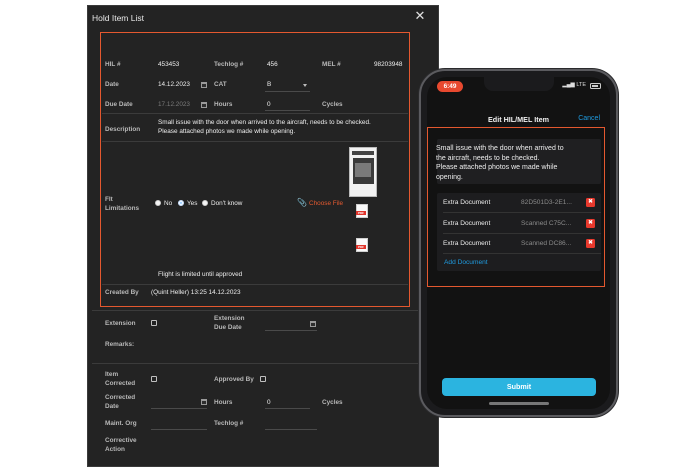 This screenshot has height=474, width=688. Describe the element at coordinates (450, 86) in the screenshot. I see `status-time: 6:49` at that location.